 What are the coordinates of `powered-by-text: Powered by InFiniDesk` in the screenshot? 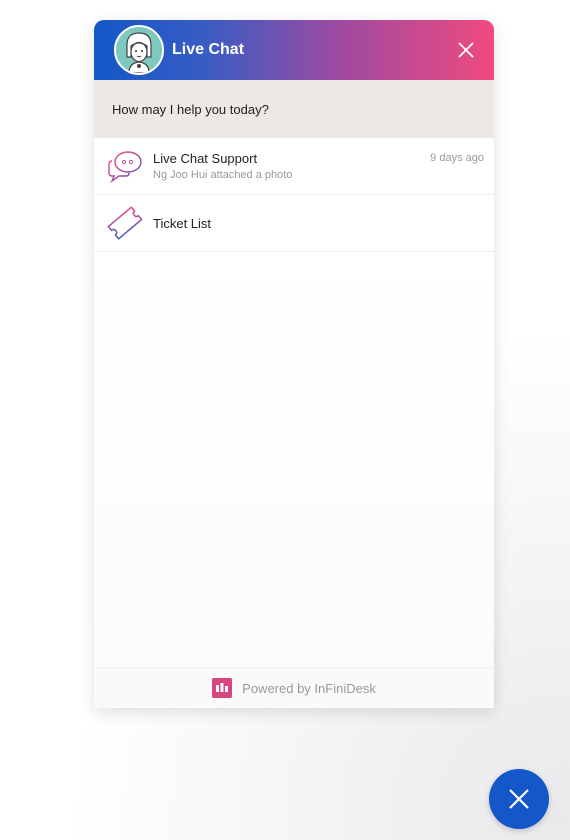 It's located at (309, 688).